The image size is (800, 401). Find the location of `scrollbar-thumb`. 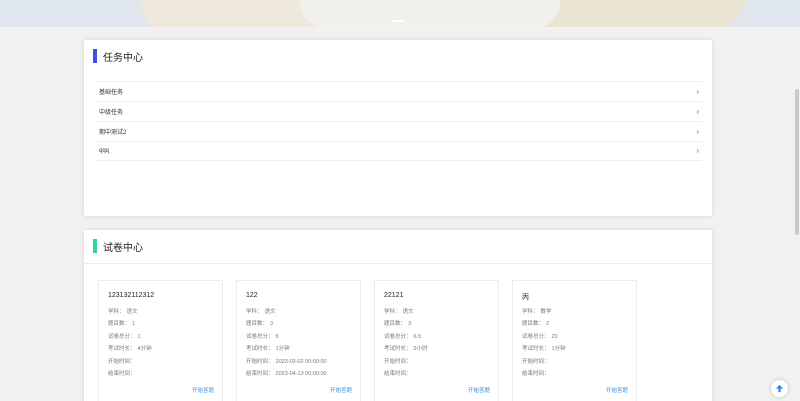

scrollbar-thumb is located at coordinates (797, 162).